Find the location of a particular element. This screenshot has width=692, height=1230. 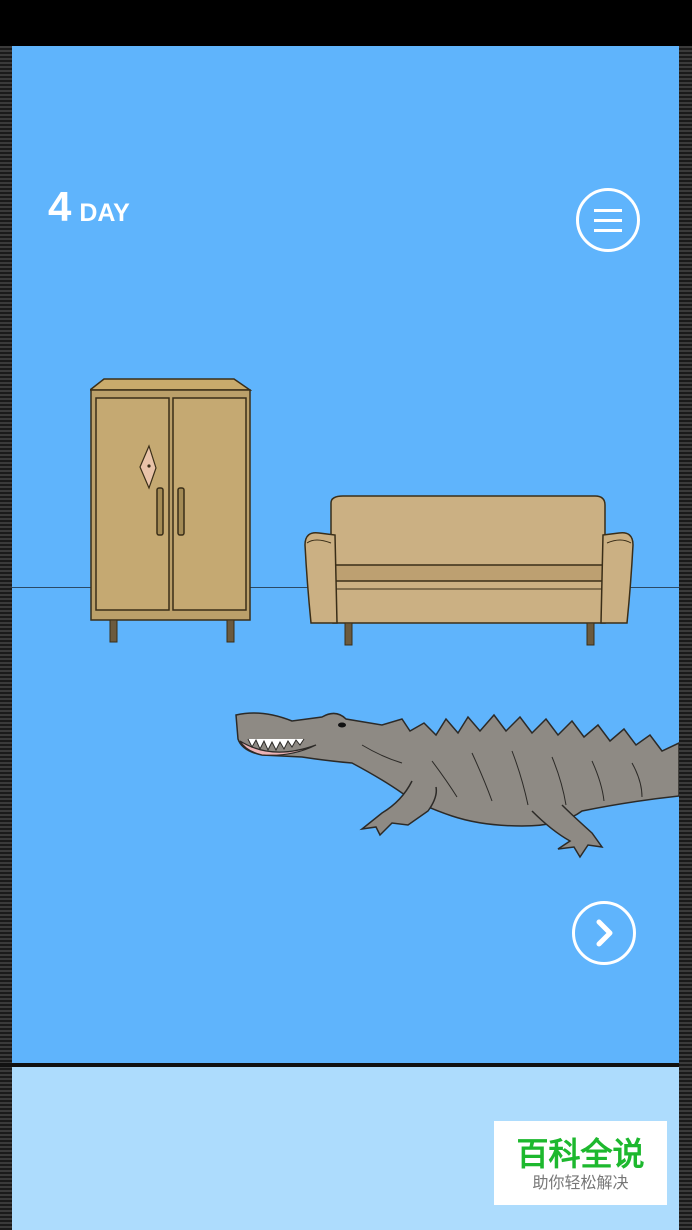

wardrobe is located at coordinates (171, 511).